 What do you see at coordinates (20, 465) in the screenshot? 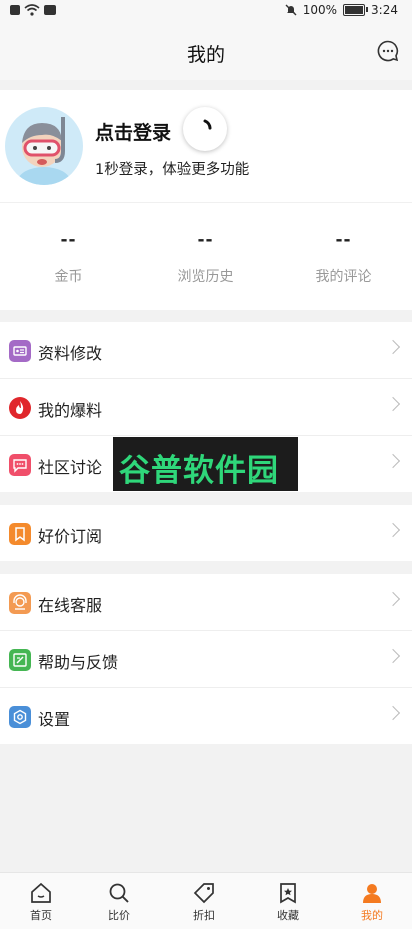
I see `chat-icon` at bounding box center [20, 465].